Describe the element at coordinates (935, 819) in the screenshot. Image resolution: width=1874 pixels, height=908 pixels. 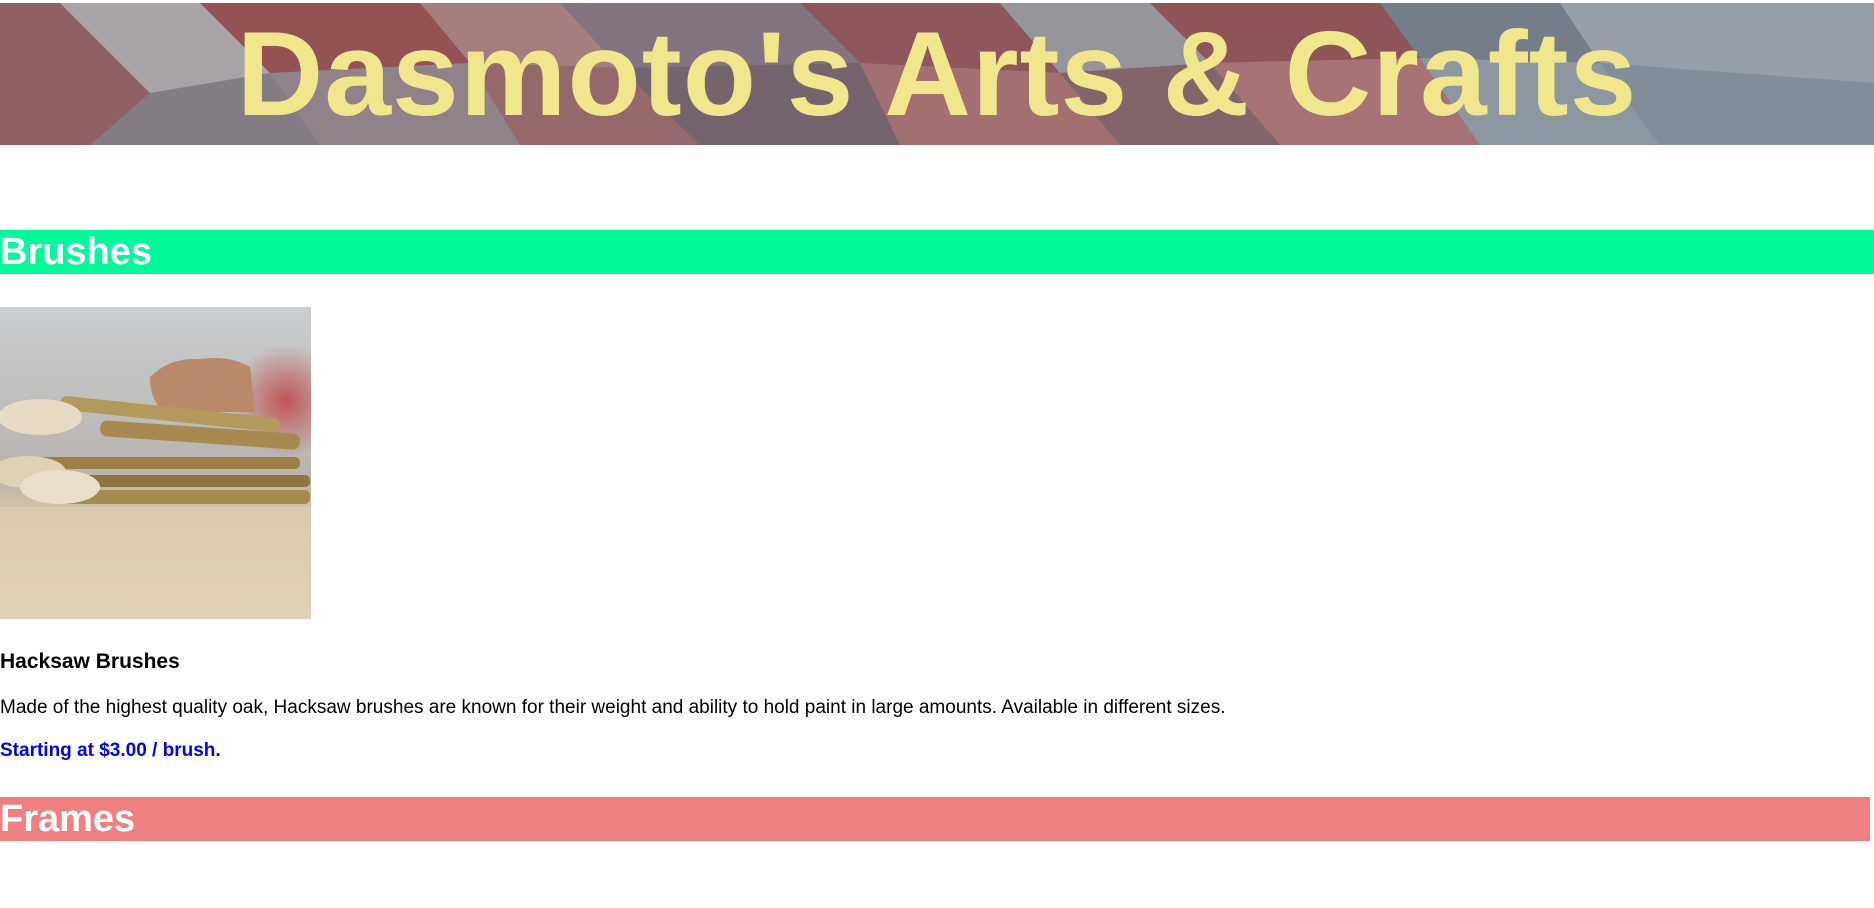
I see `frames-section-header: Frames` at that location.